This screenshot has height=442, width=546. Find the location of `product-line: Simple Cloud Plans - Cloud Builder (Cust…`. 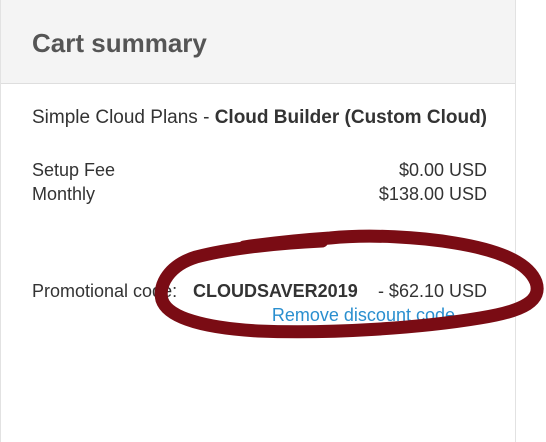

product-line: Simple Cloud Plans - Cloud Builder (Cust… is located at coordinates (262, 117).